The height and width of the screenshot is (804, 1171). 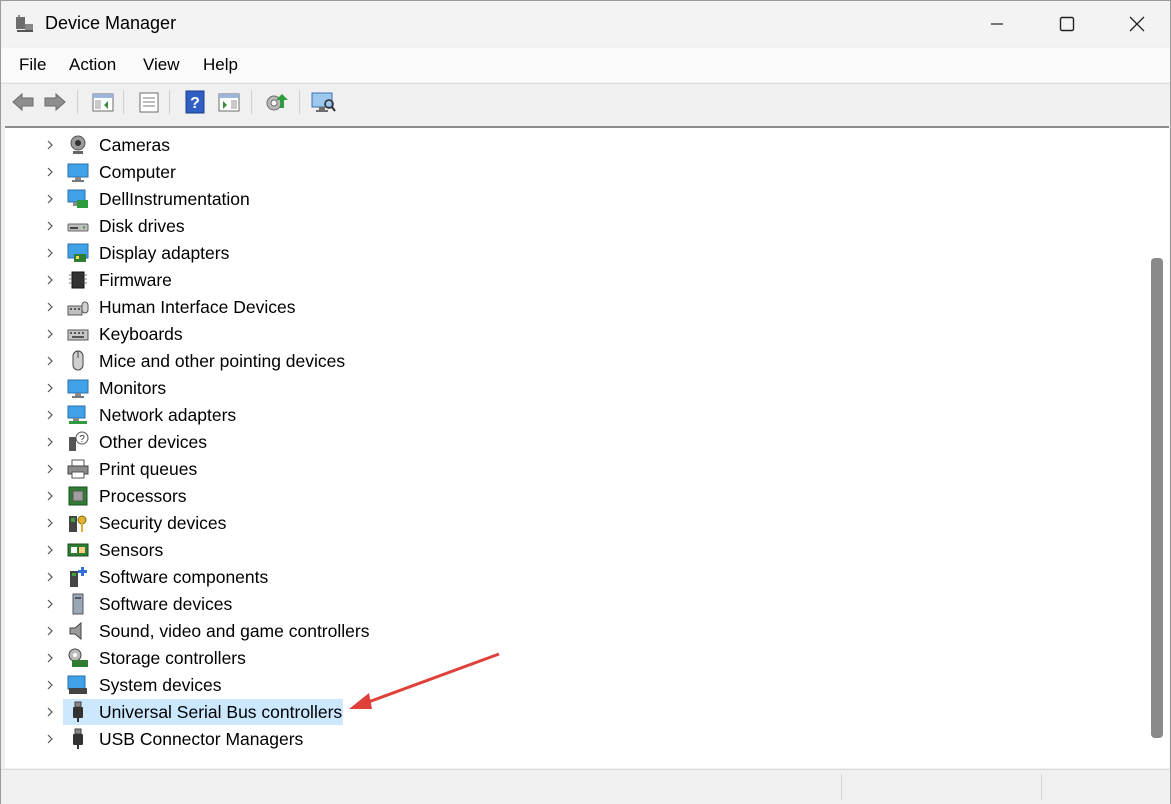 What do you see at coordinates (160, 685) in the screenshot?
I see `tree-item-label: System devices` at bounding box center [160, 685].